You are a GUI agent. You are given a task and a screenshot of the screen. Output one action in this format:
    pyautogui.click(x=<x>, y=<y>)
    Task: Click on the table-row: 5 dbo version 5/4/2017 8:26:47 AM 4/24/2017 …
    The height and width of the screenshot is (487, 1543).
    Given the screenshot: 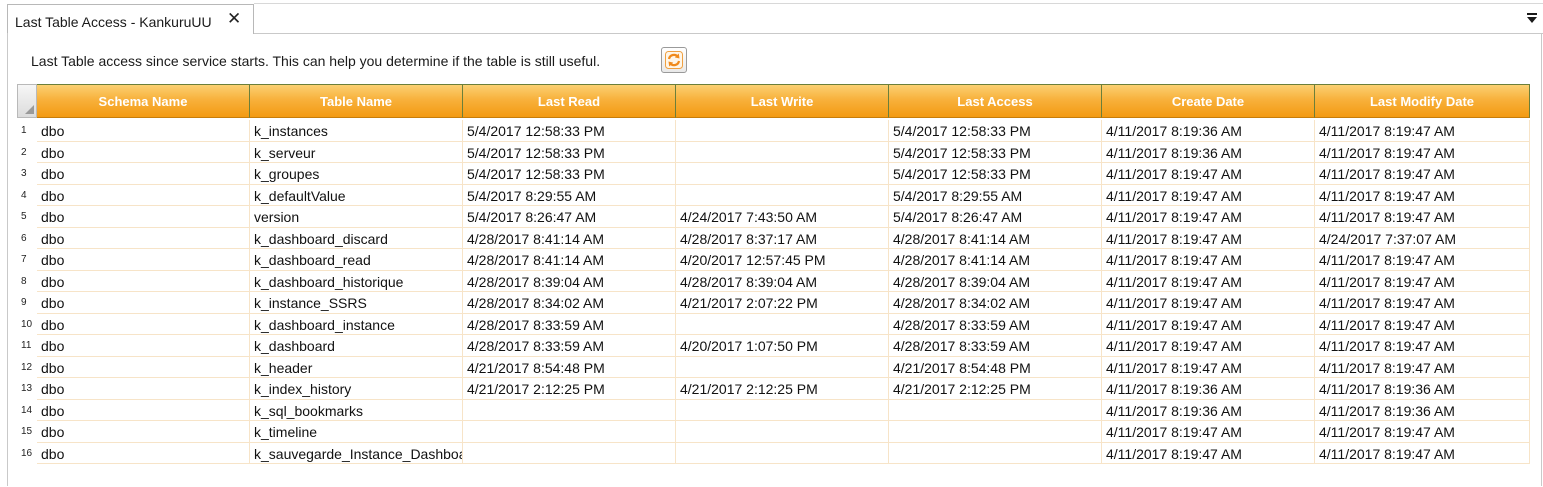 What is the action you would take?
    pyautogui.click(x=774, y=217)
    